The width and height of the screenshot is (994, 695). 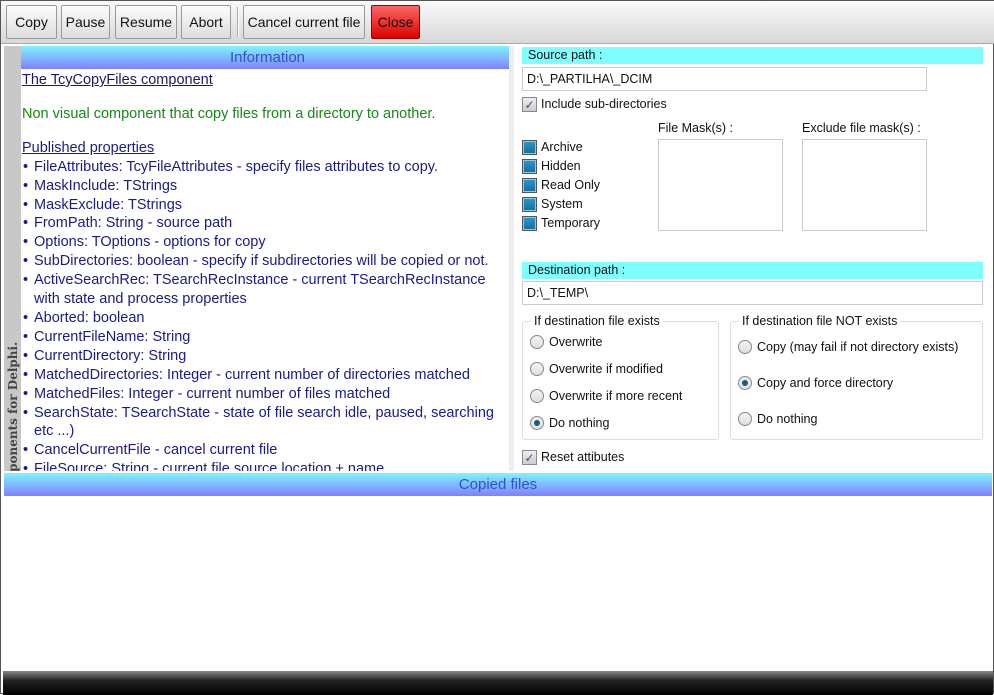 I want to click on side-label: Free TcyComponents for Delphi., so click(x=13, y=406).